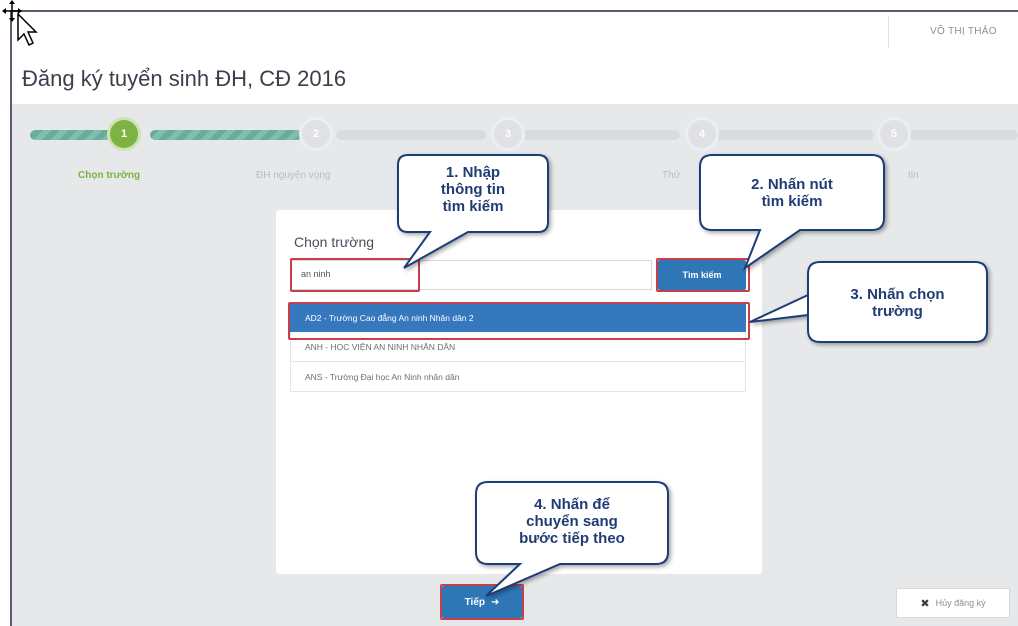  I want to click on callout-line: thông tin, so click(473, 189).